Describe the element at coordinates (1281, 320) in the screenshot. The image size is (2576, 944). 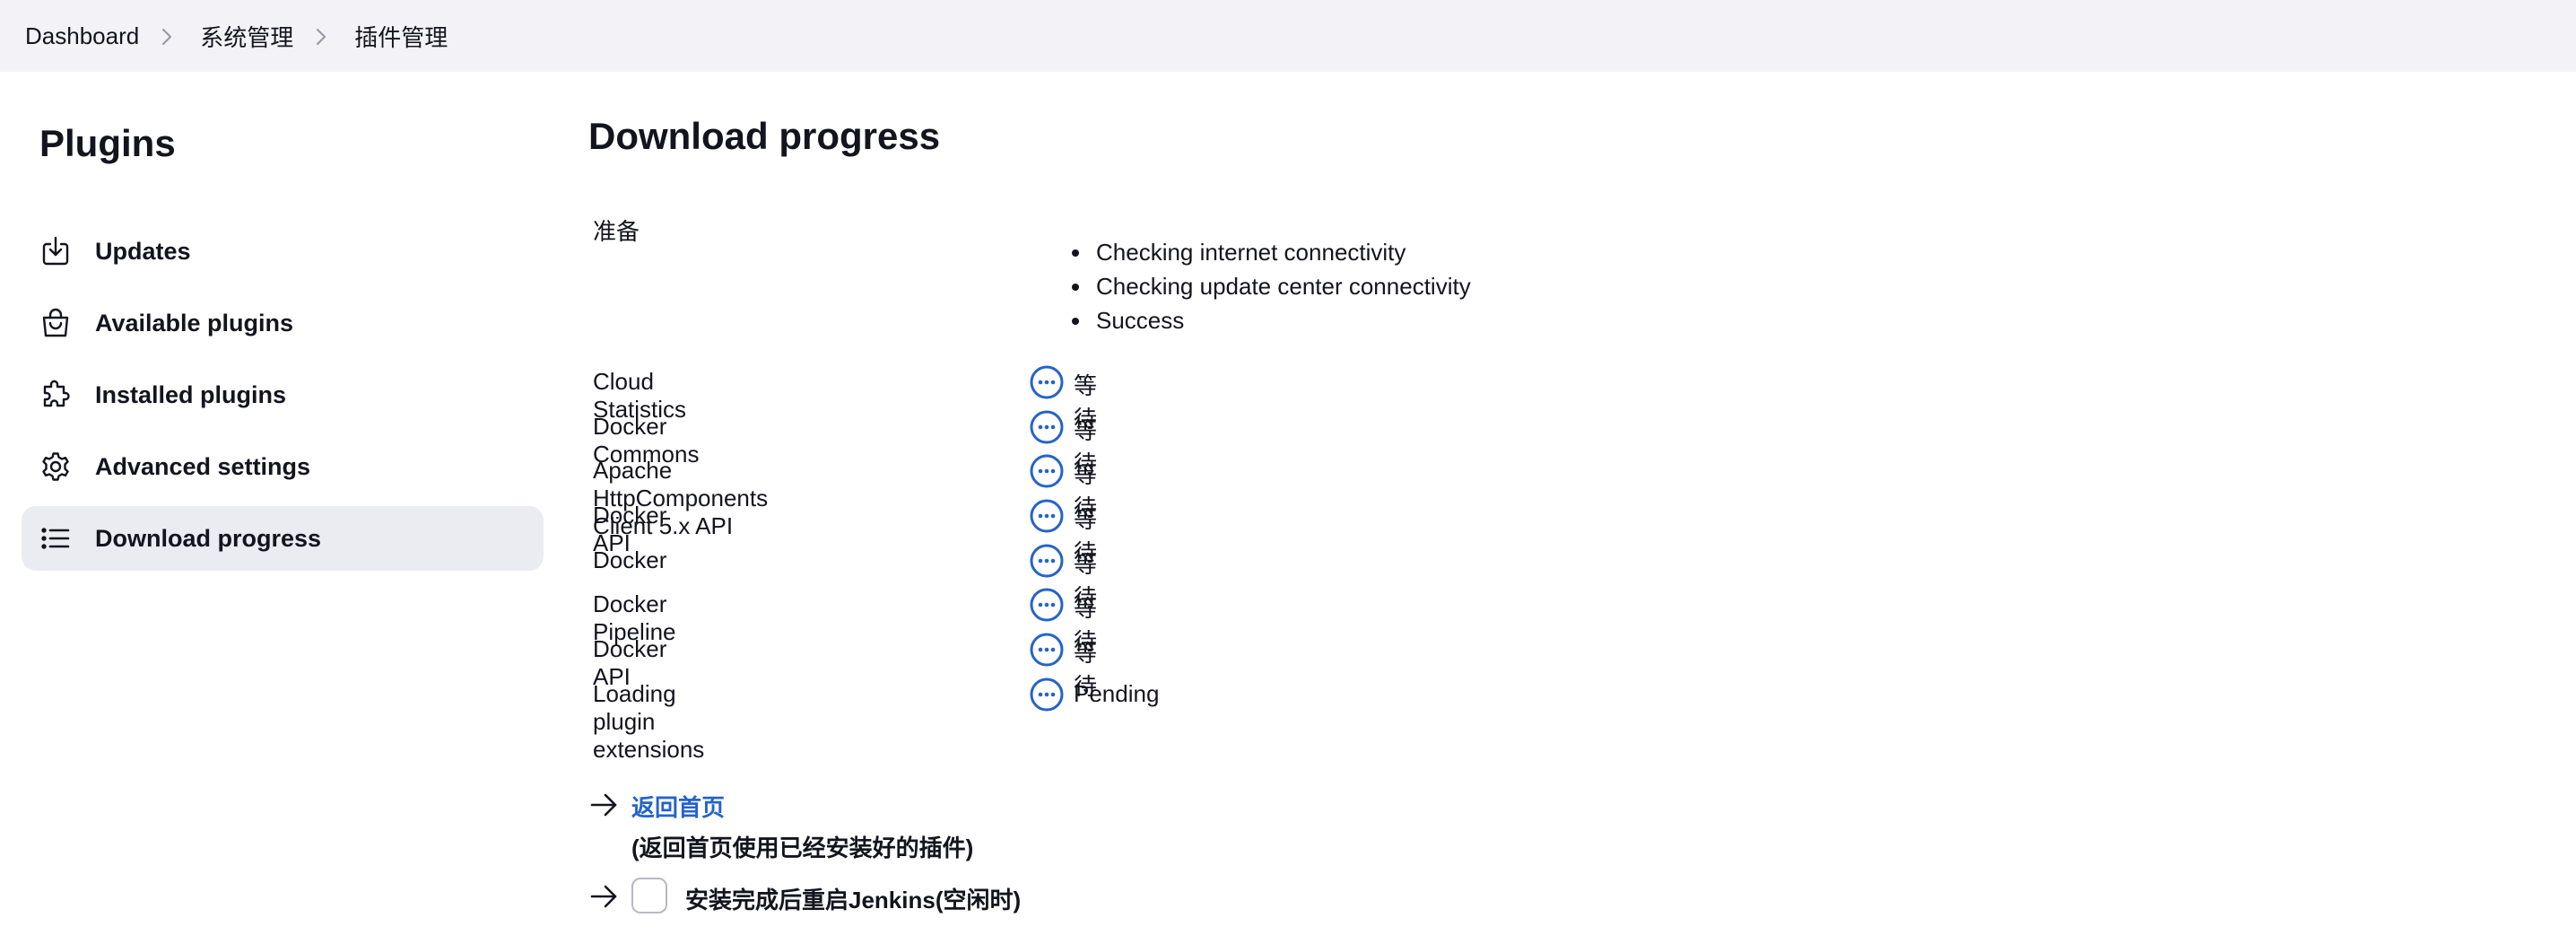
I see `list-item: Success` at that location.